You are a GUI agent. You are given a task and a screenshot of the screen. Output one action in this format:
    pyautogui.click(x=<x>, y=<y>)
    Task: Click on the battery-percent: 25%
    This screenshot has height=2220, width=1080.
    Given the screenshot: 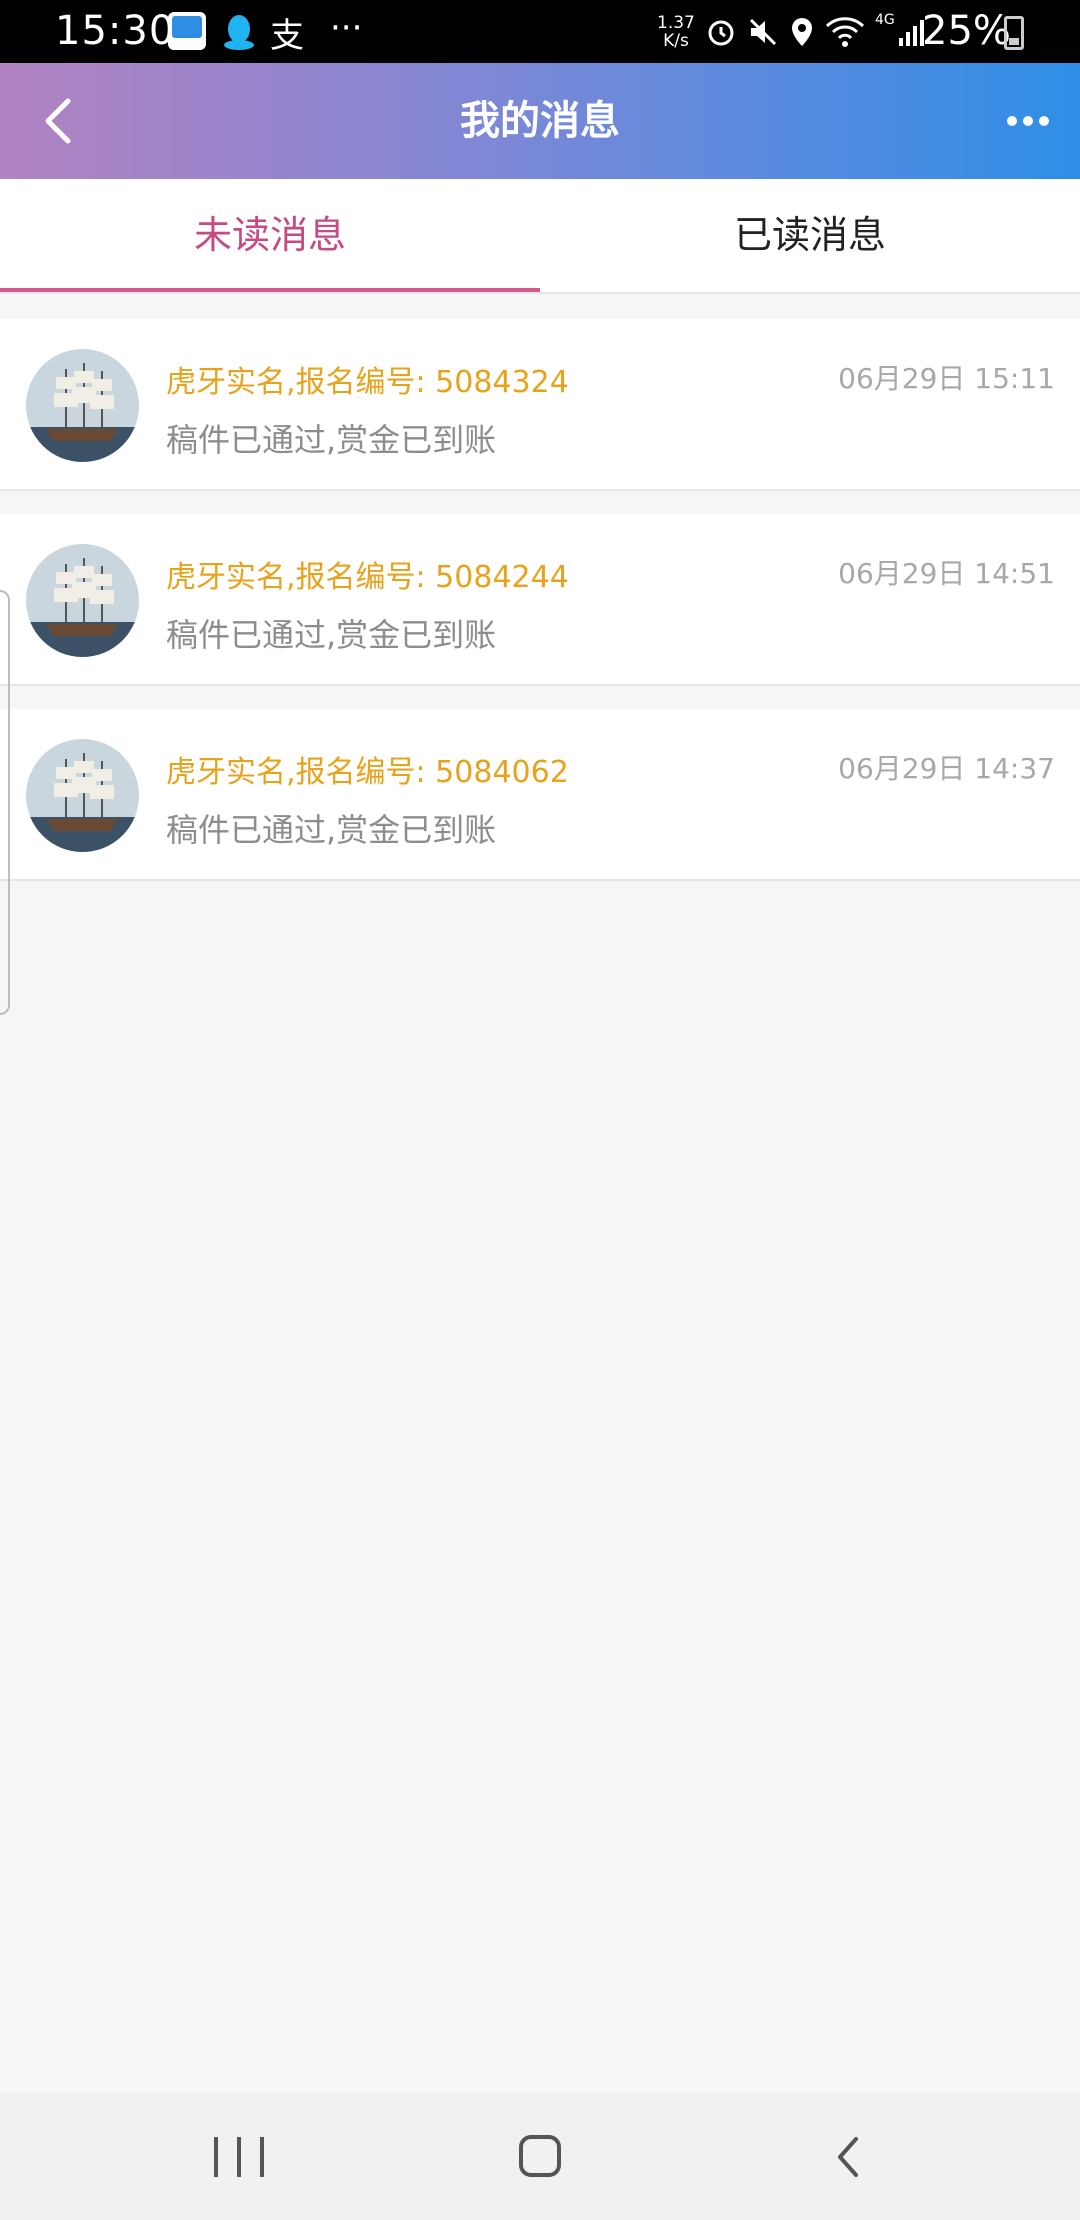 What is the action you would take?
    pyautogui.click(x=966, y=31)
    